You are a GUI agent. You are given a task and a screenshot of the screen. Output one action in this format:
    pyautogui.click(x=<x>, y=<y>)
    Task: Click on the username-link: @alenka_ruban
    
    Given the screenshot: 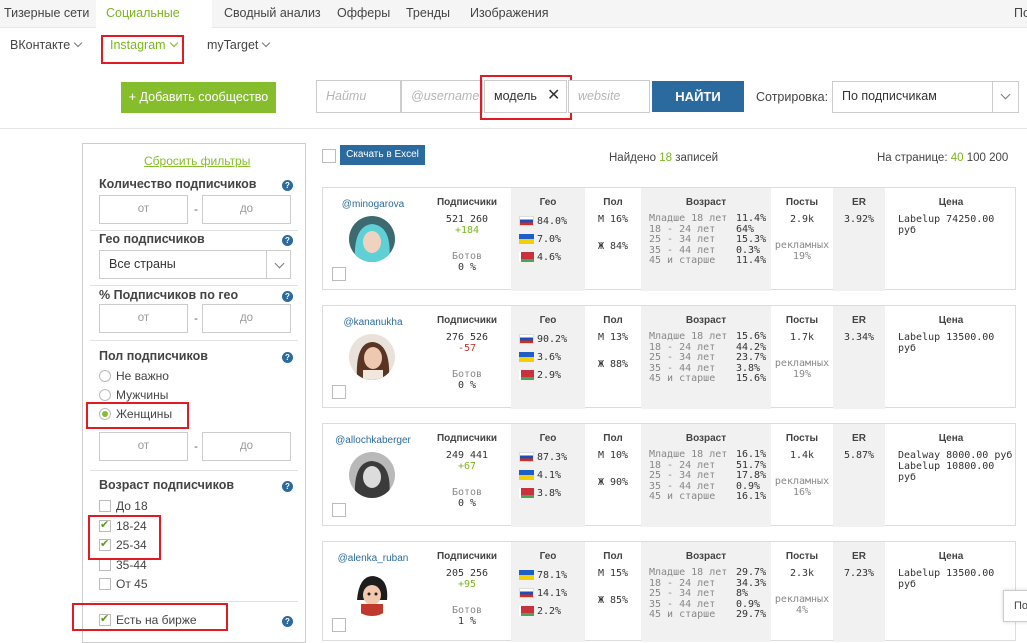 What is the action you would take?
    pyautogui.click(x=373, y=558)
    